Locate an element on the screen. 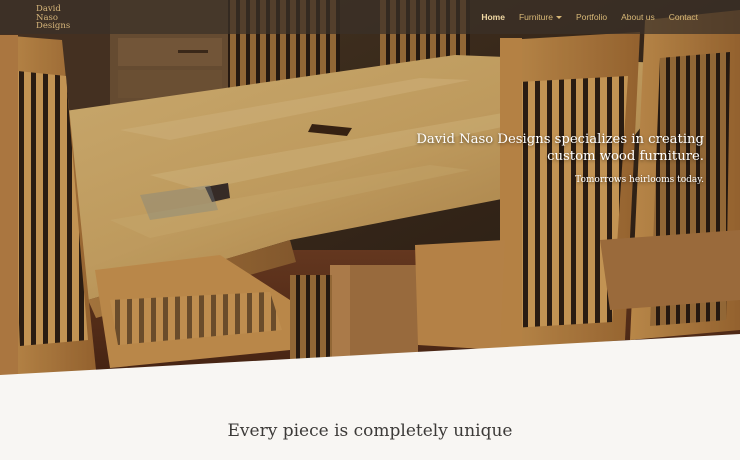 The height and width of the screenshot is (460, 740). nav-link-home: Home is located at coordinates (493, 17).